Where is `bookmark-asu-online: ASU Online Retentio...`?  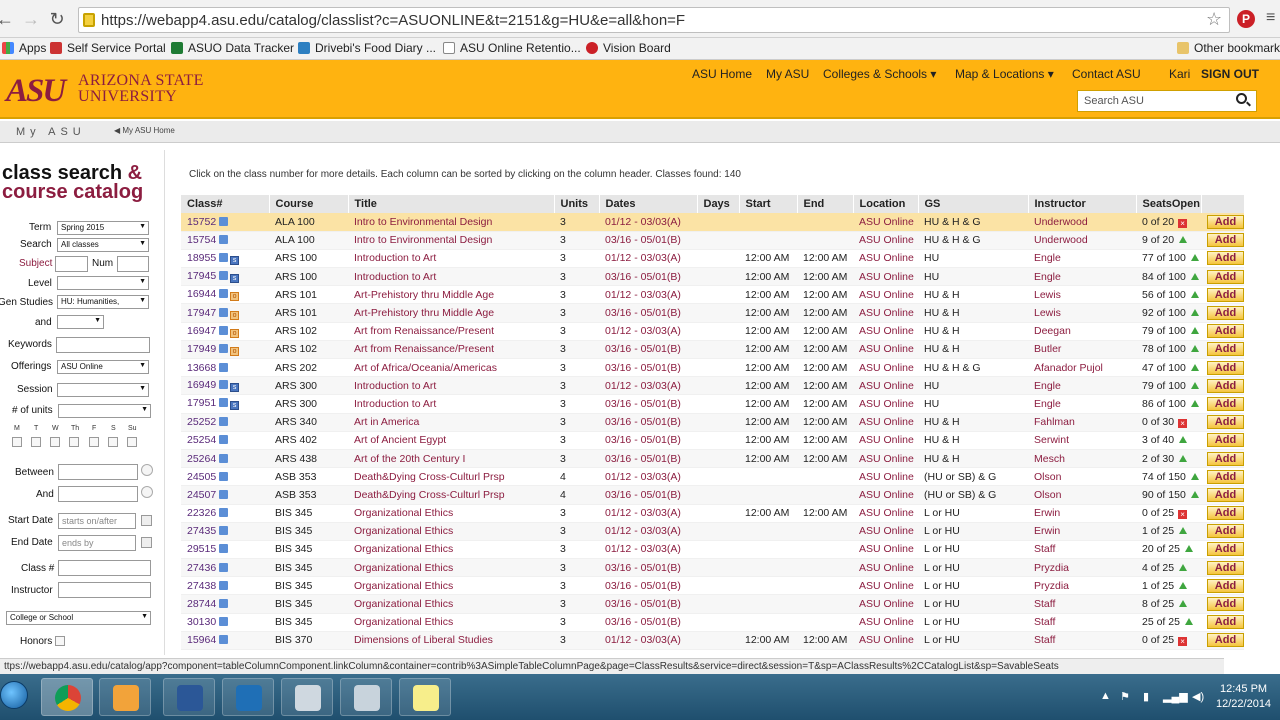
bookmark-asu-online: ASU Online Retentio... is located at coordinates (512, 48).